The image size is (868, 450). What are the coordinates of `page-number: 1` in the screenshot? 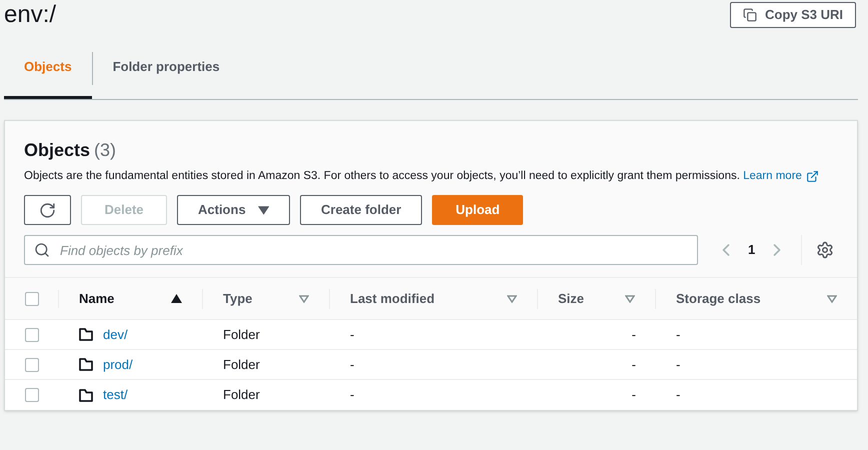 It's located at (752, 250).